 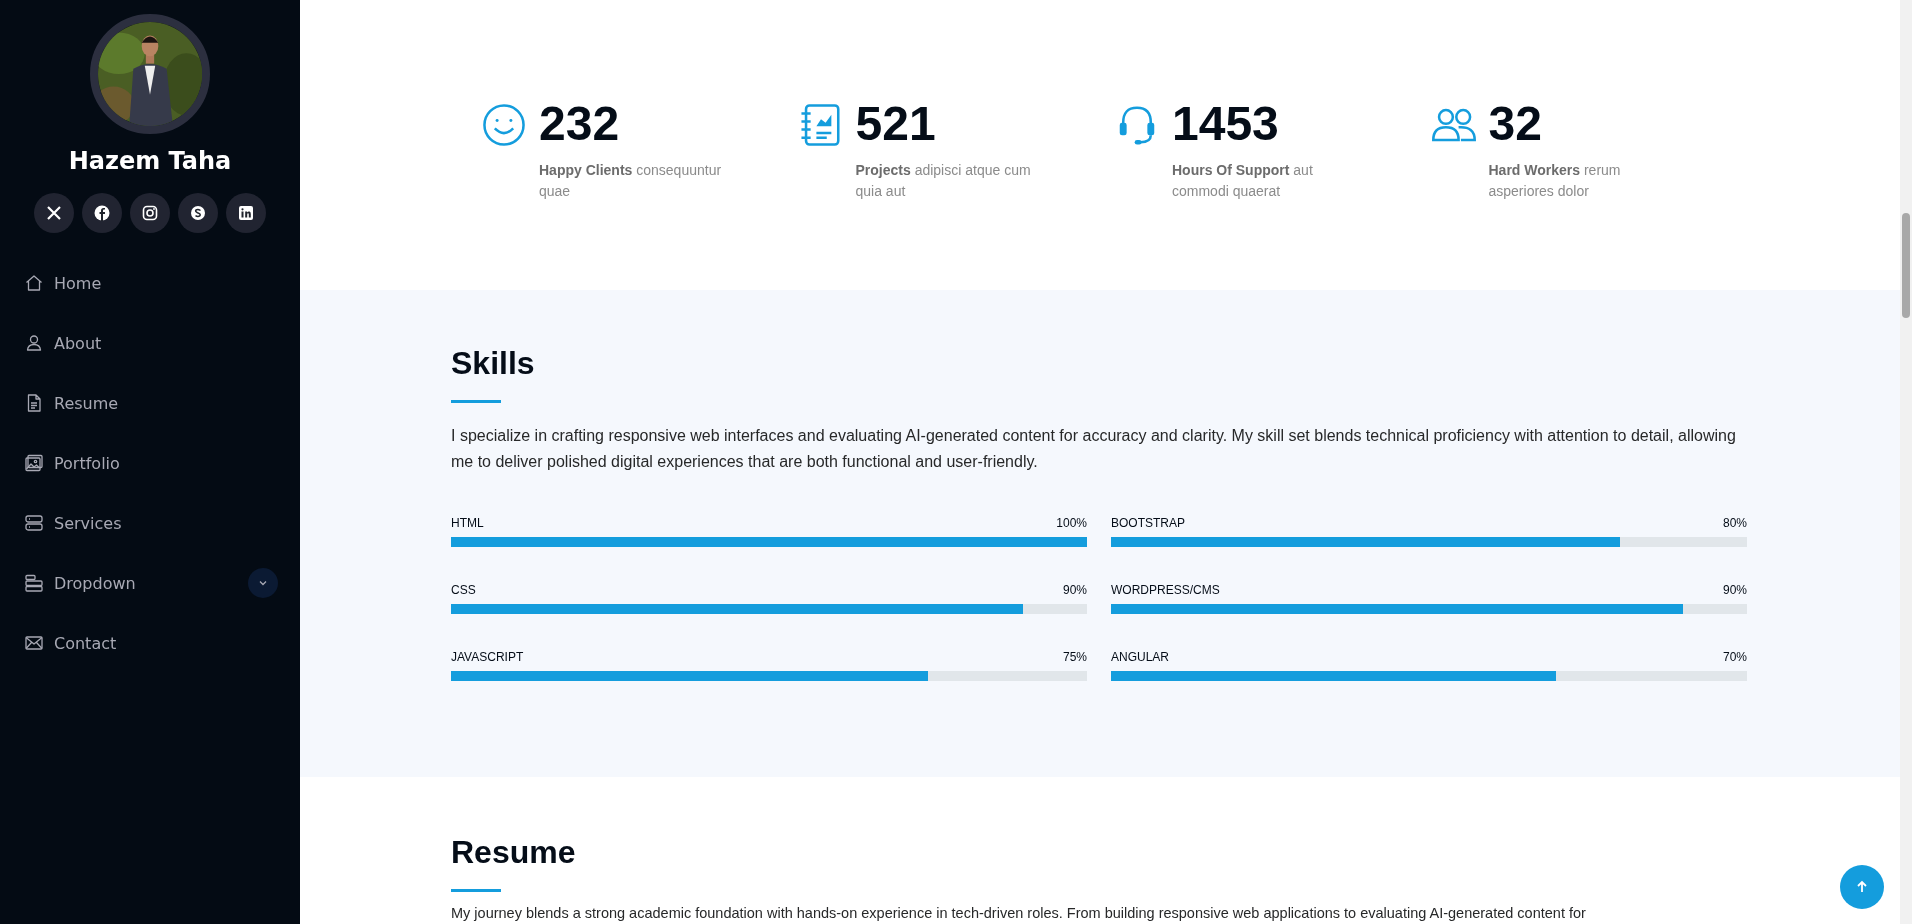 I want to click on facebook-link, so click(x=102, y=213).